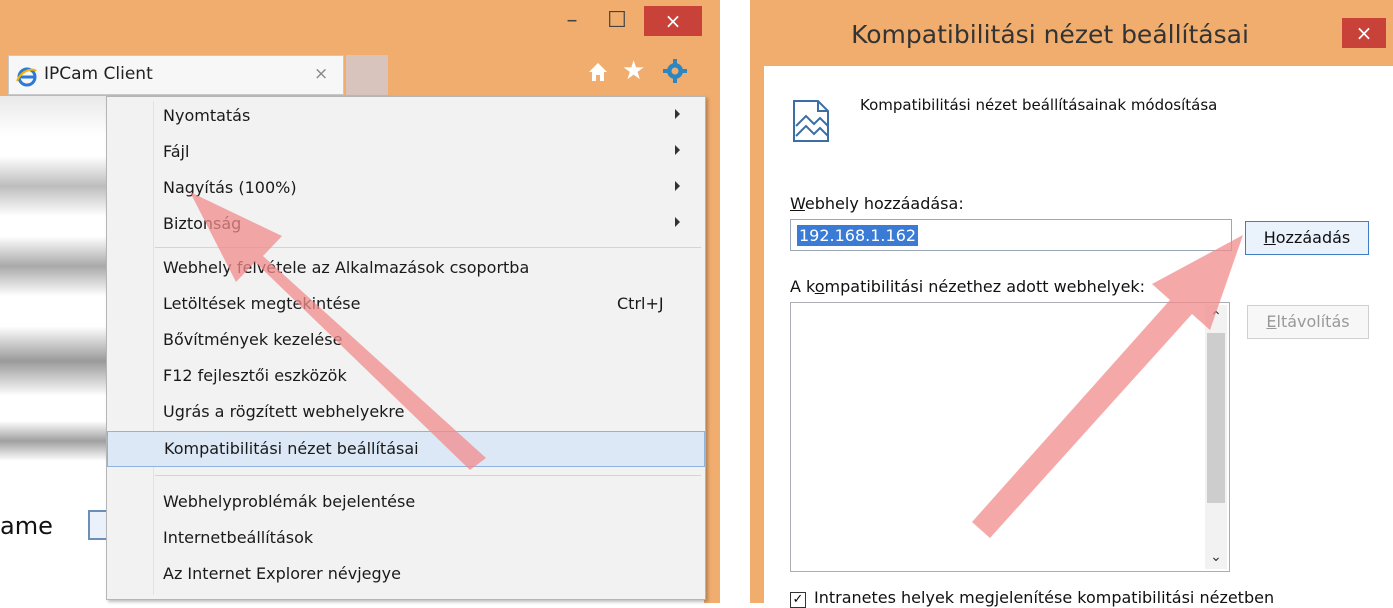 The width and height of the screenshot is (1393, 608). I want to click on menu-item: Biztonság, so click(406, 225).